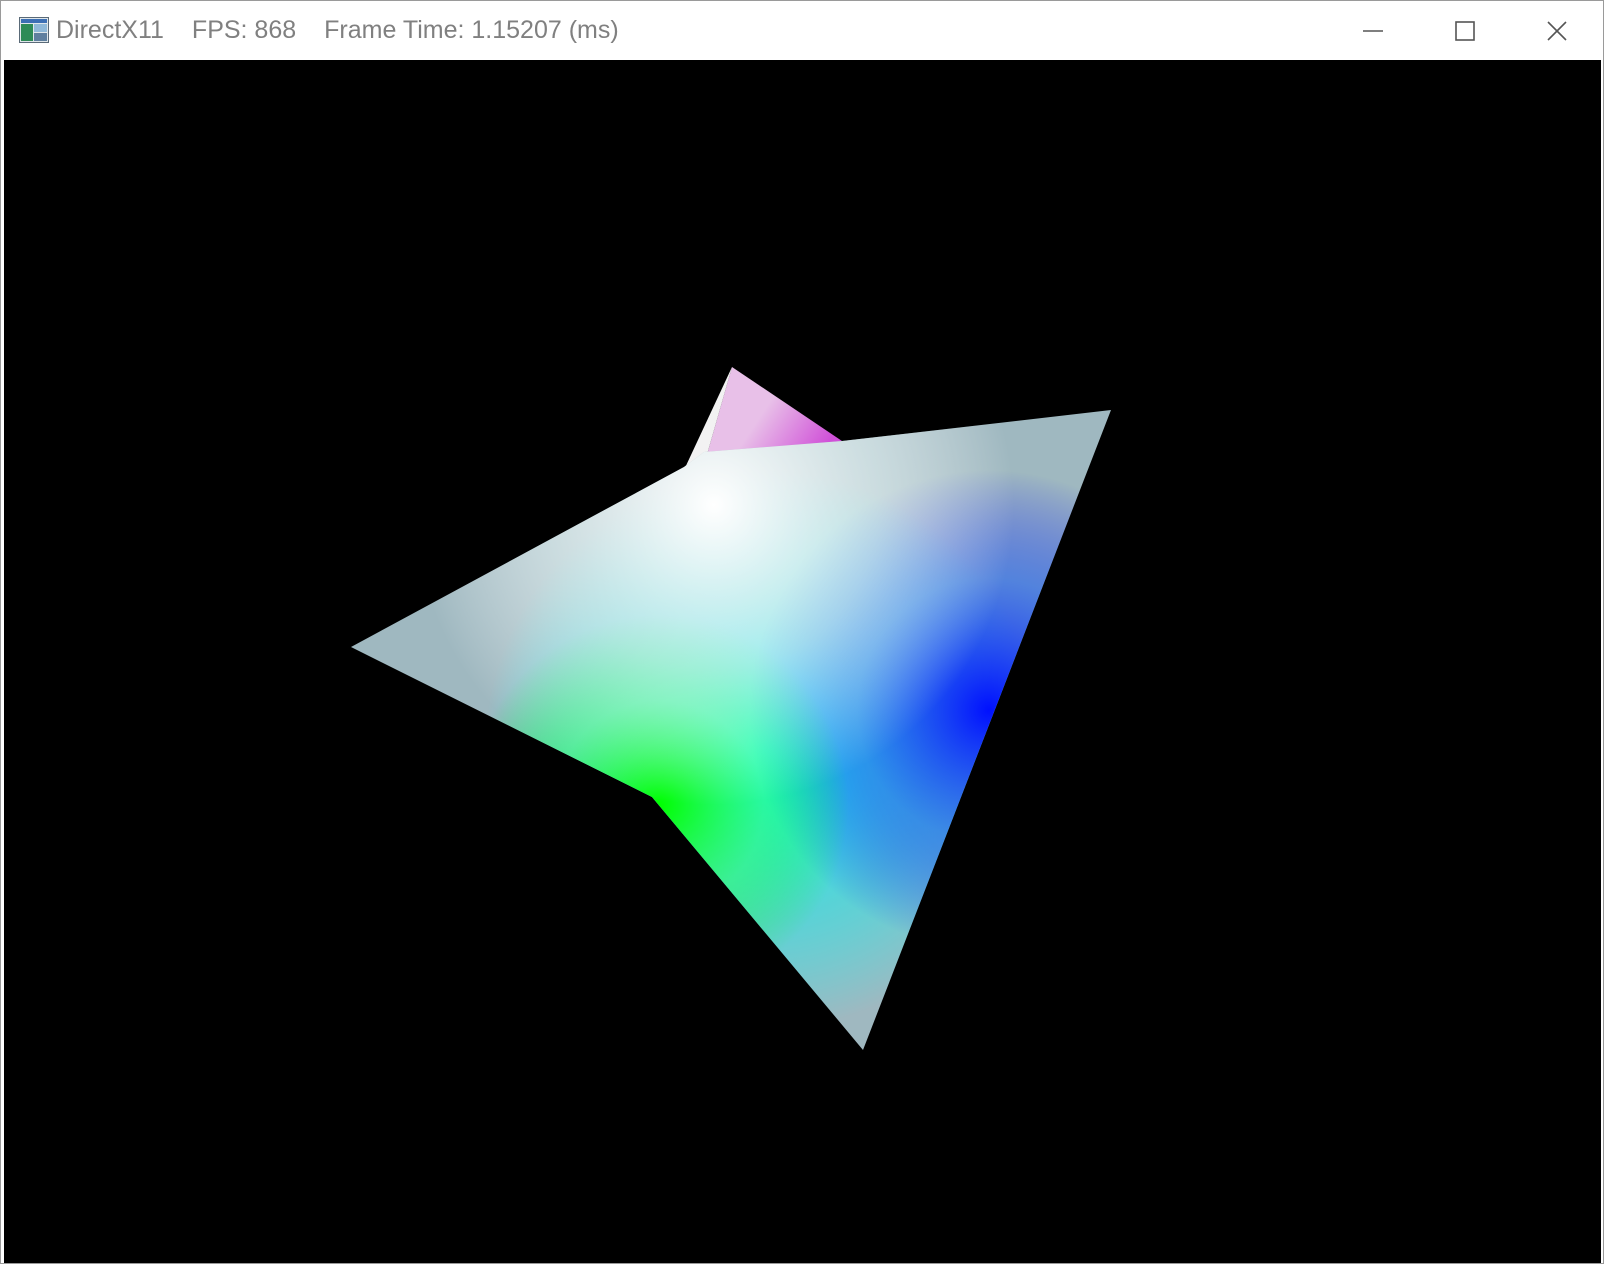  Describe the element at coordinates (471, 30) in the screenshot. I see `frame-time-readout: Frame Time: 1.15207 (ms)` at that location.